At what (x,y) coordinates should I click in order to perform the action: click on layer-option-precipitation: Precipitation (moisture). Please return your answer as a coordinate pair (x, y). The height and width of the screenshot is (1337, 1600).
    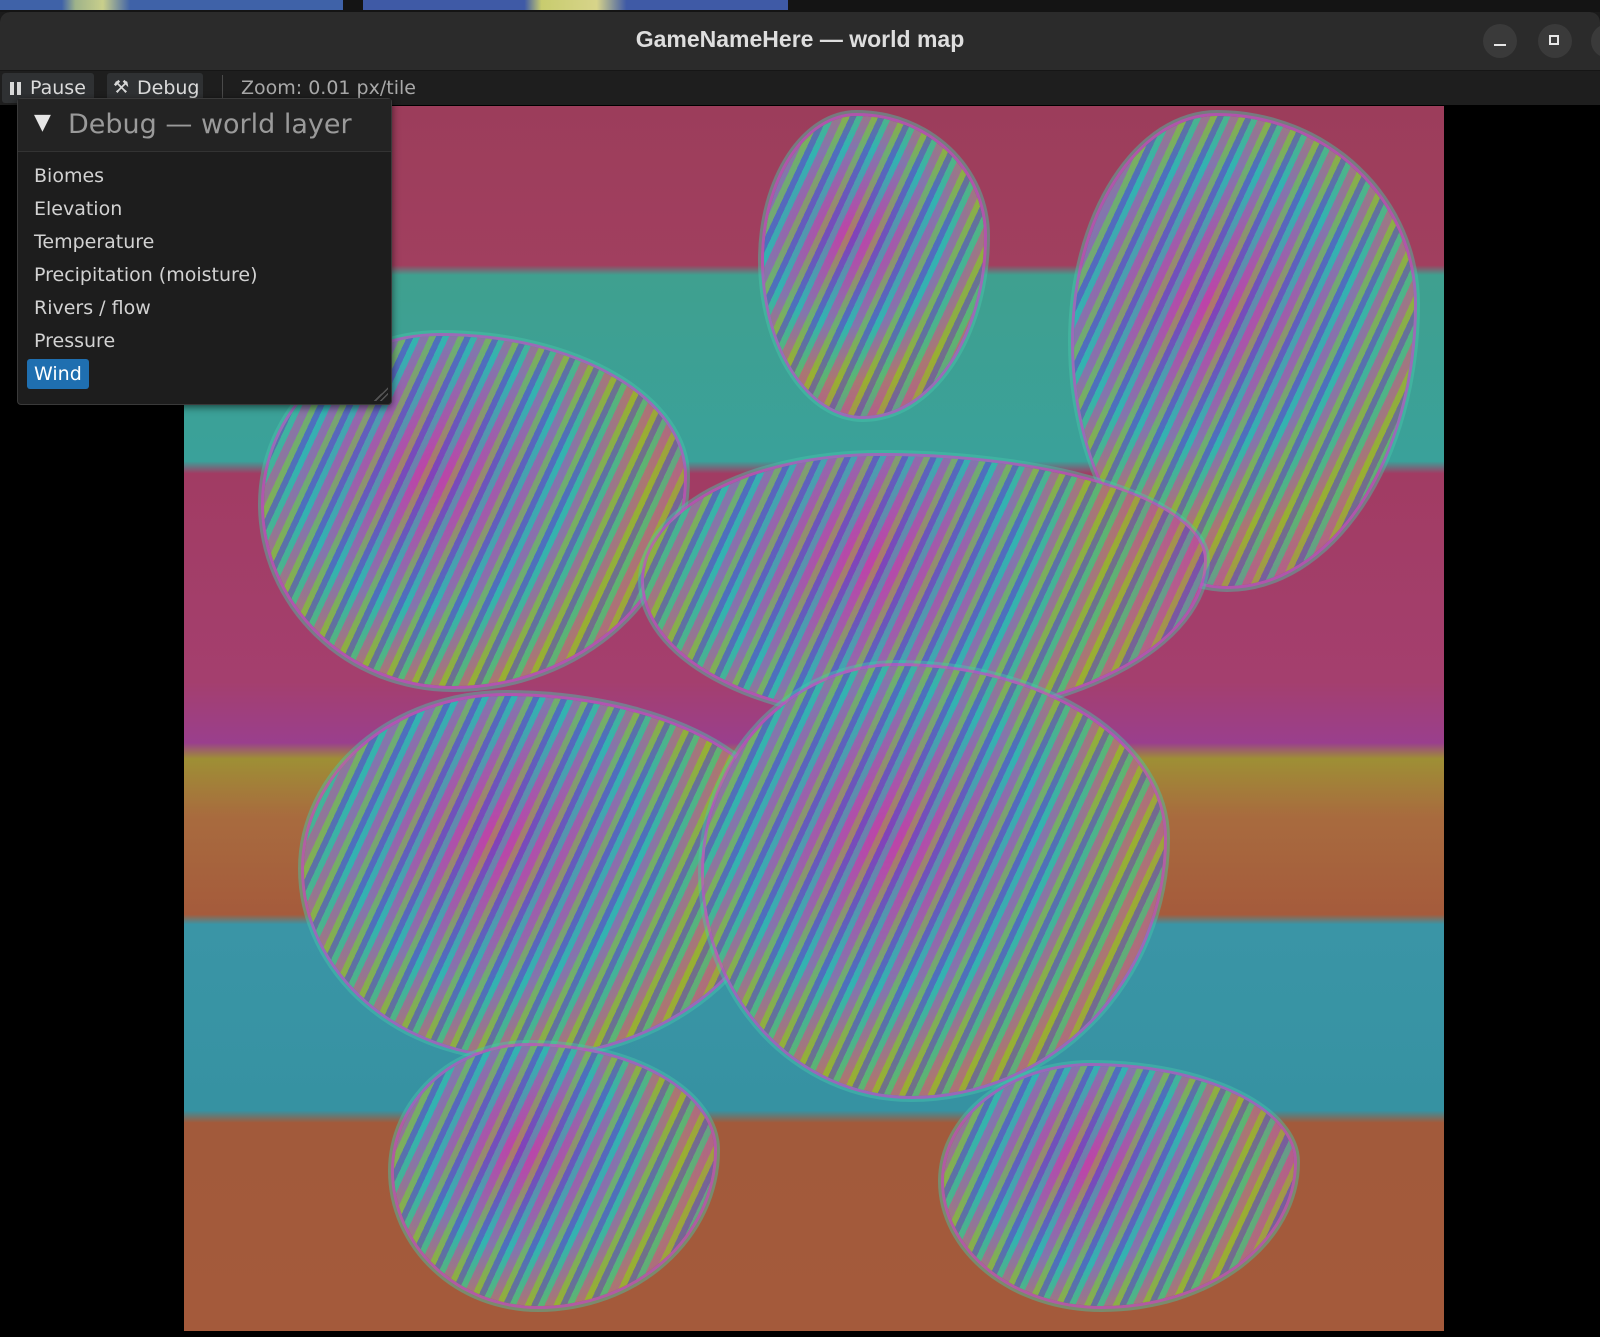
    Looking at the image, I should click on (146, 275).